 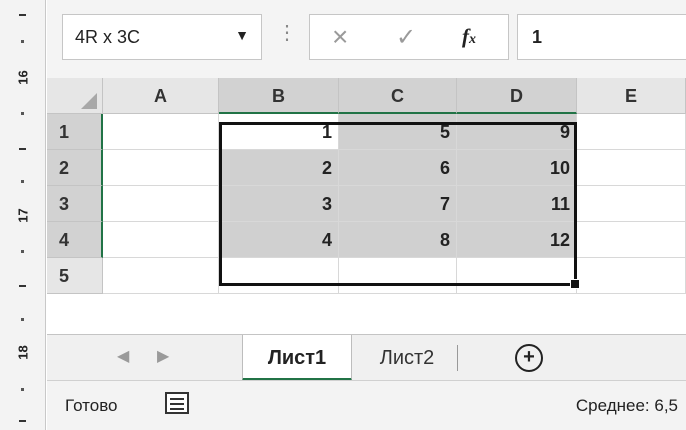 I want to click on macro-record-icon, so click(x=177, y=403).